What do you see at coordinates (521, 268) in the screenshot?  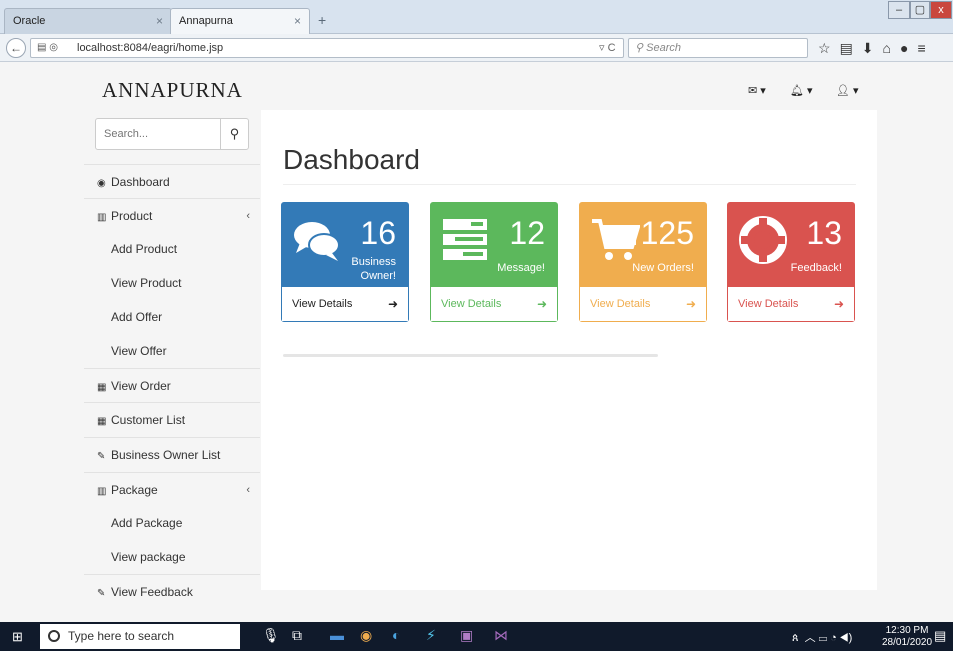 I see `panel-label: Message!` at bounding box center [521, 268].